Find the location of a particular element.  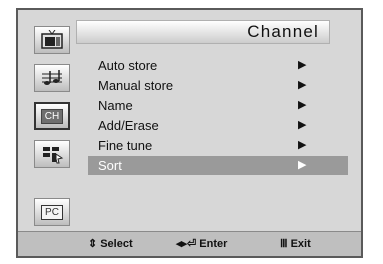

channel-icon: CH is located at coordinates (52, 116).